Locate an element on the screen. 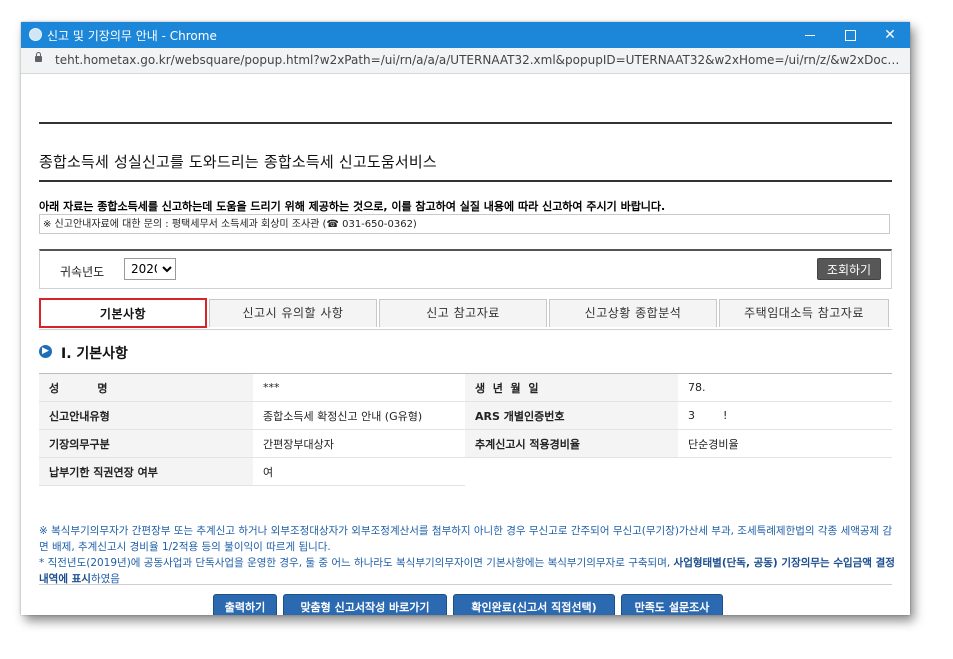  table-row: 기장의무구분 간편장부대상자 추계신고시 적용경비율 단순경비율 is located at coordinates (465, 443).